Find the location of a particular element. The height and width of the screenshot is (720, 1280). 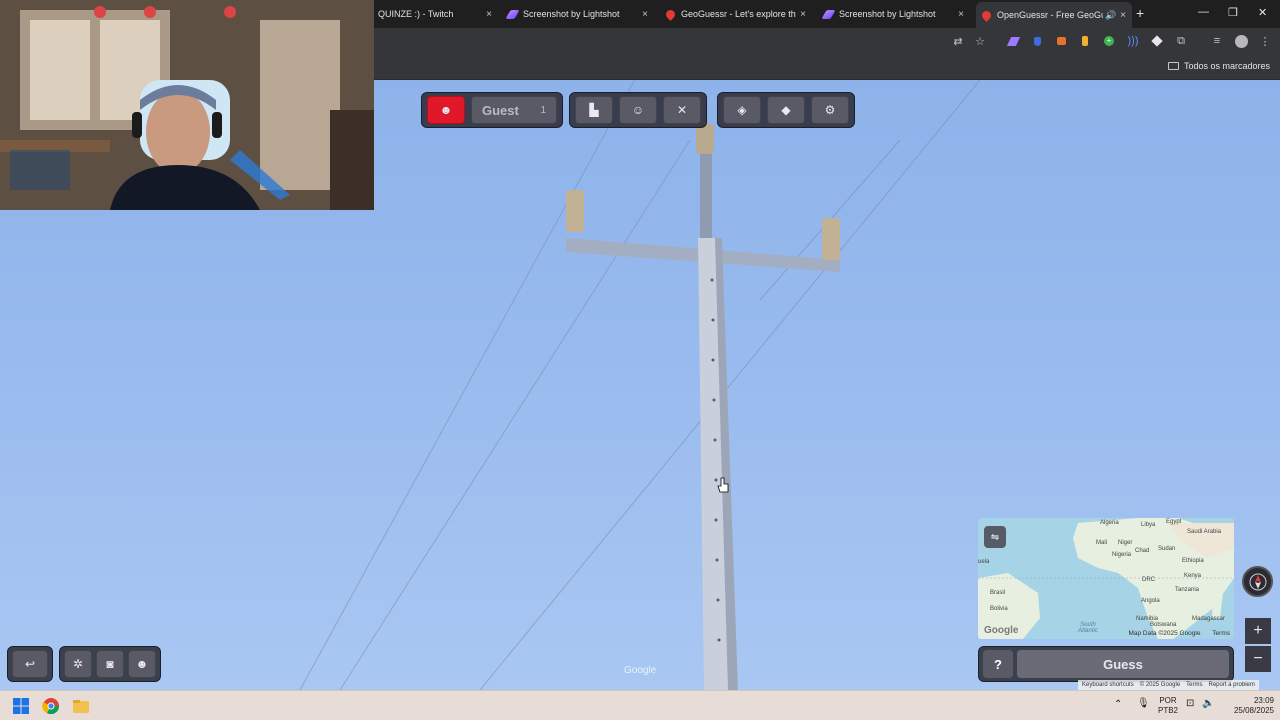

insulator-right is located at coordinates (831, 239).